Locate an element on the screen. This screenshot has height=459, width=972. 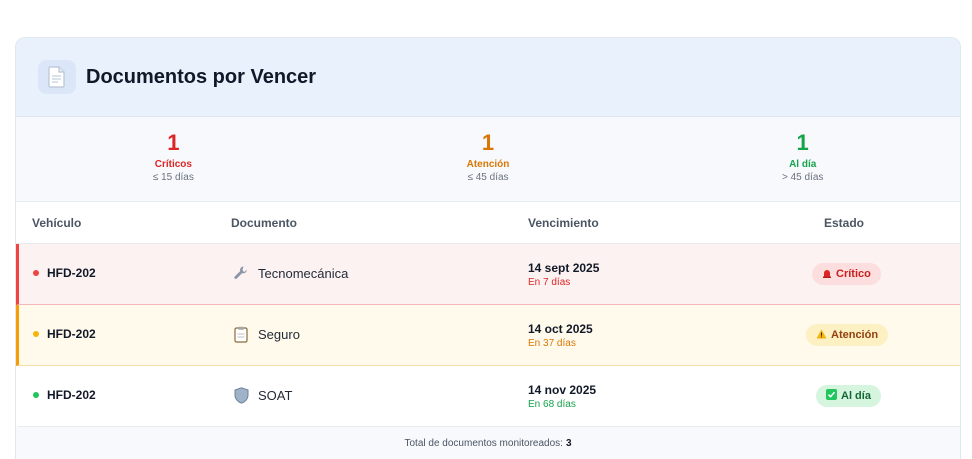
status-badge: Atención is located at coordinates (847, 335).